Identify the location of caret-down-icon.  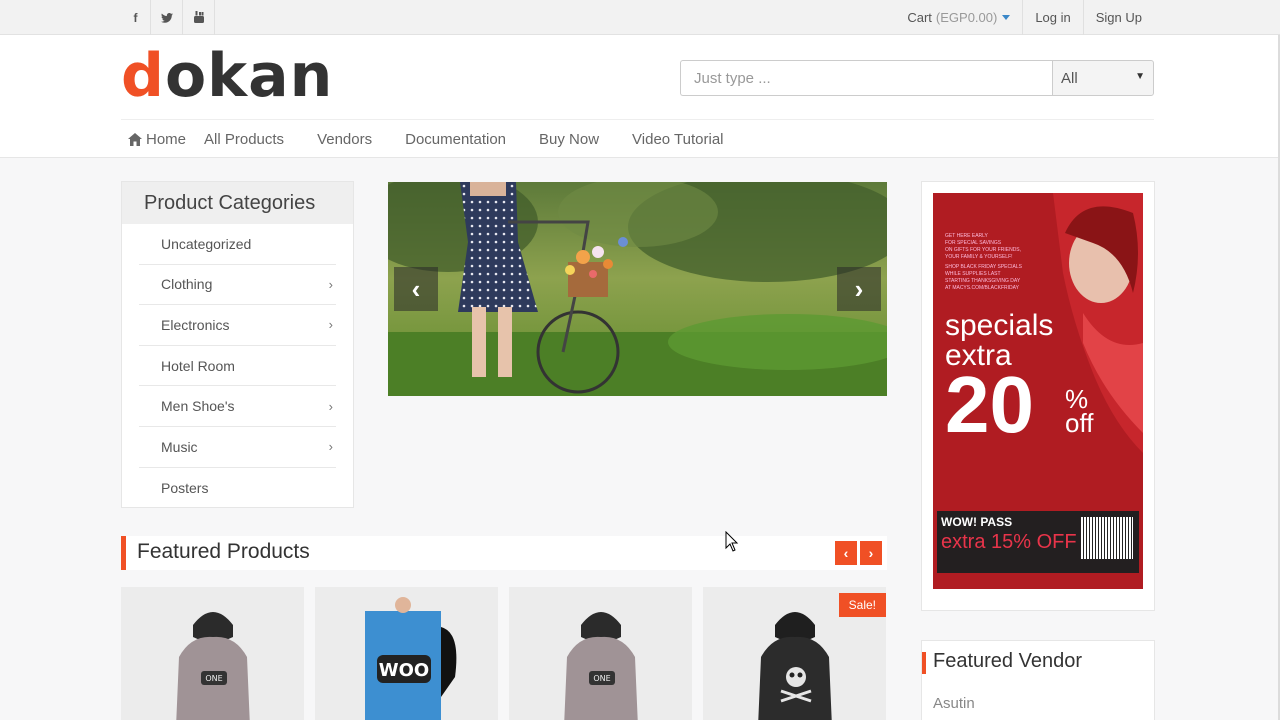
(1006, 17).